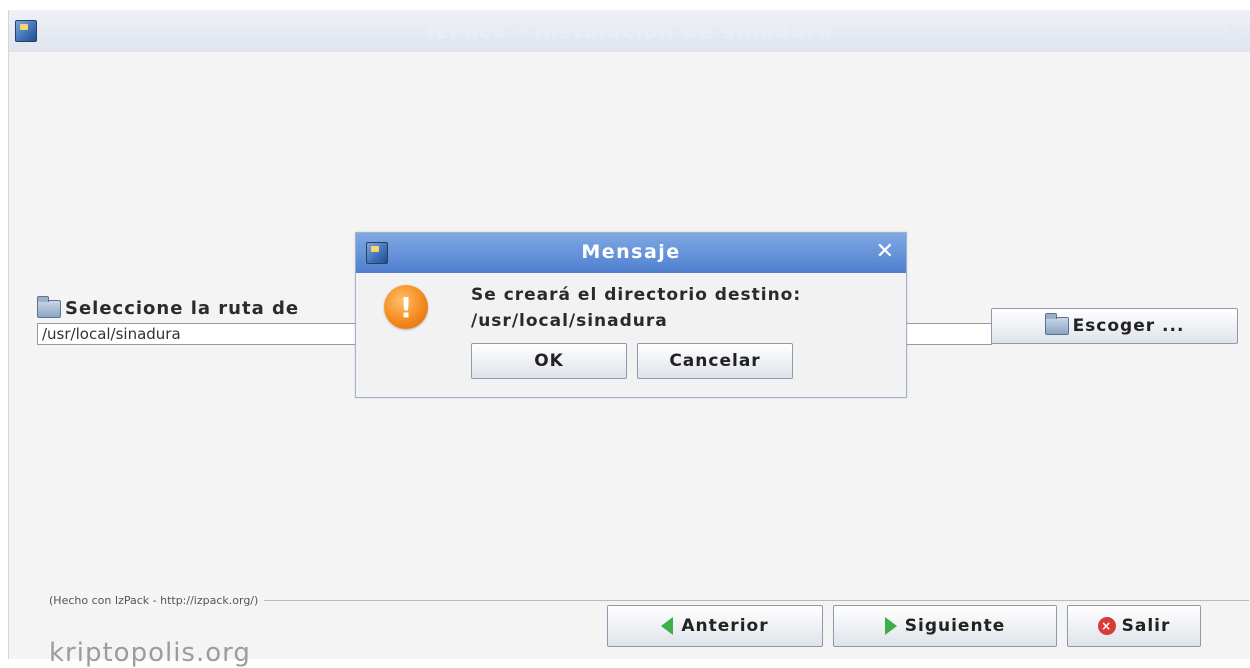  I want to click on ok-button: OK, so click(549, 361).